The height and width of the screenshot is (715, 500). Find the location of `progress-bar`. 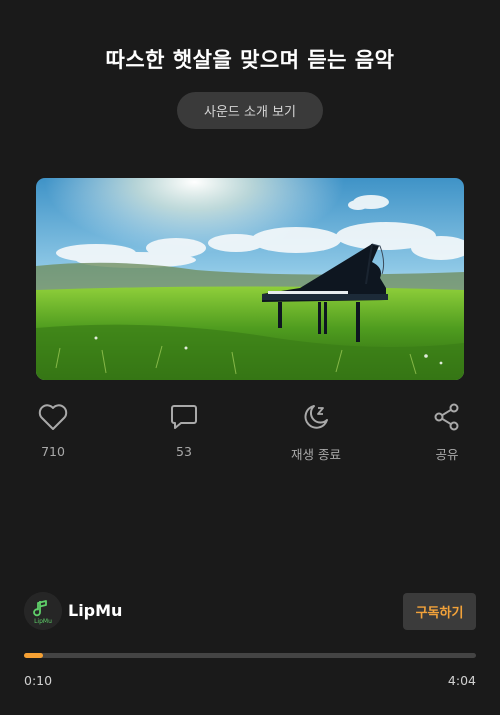

progress-bar is located at coordinates (250, 655).